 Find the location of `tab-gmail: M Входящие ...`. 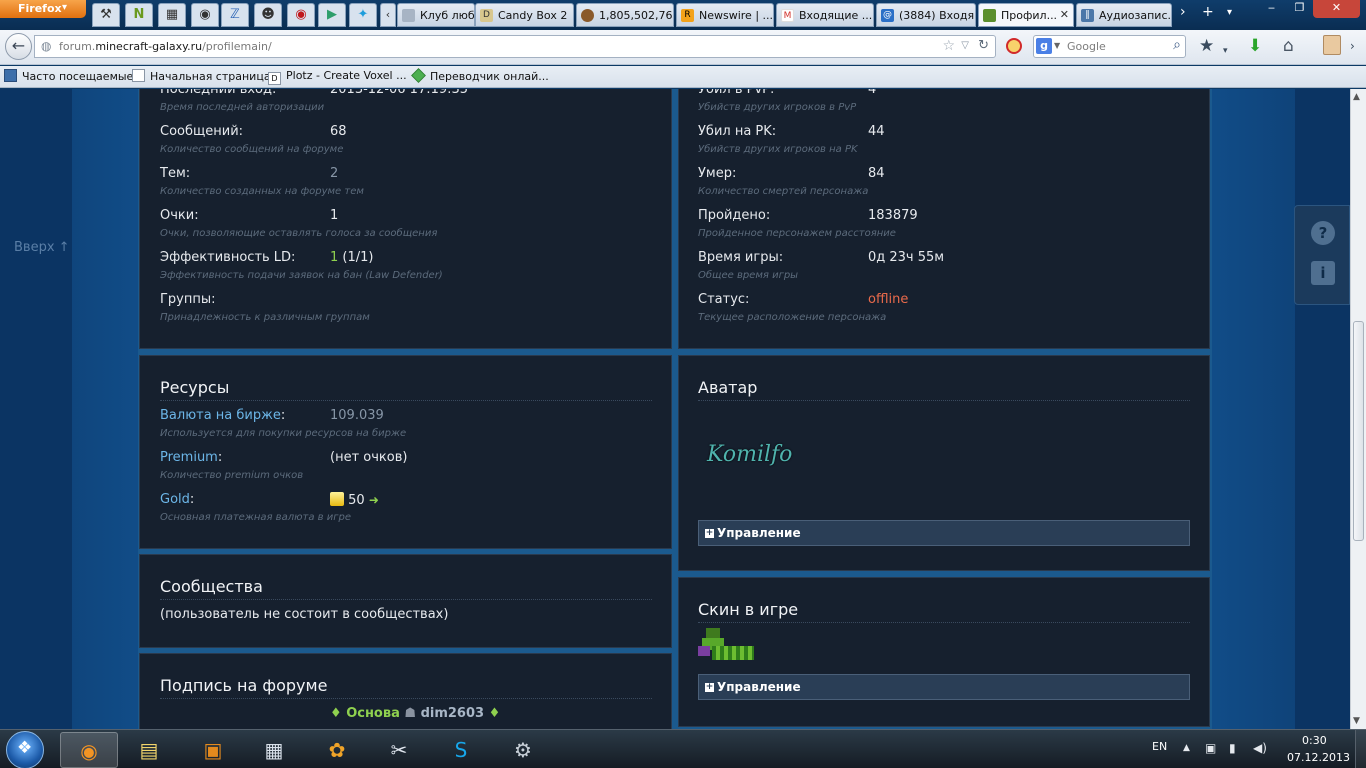

tab-gmail: M Входящие ... is located at coordinates (825, 15).